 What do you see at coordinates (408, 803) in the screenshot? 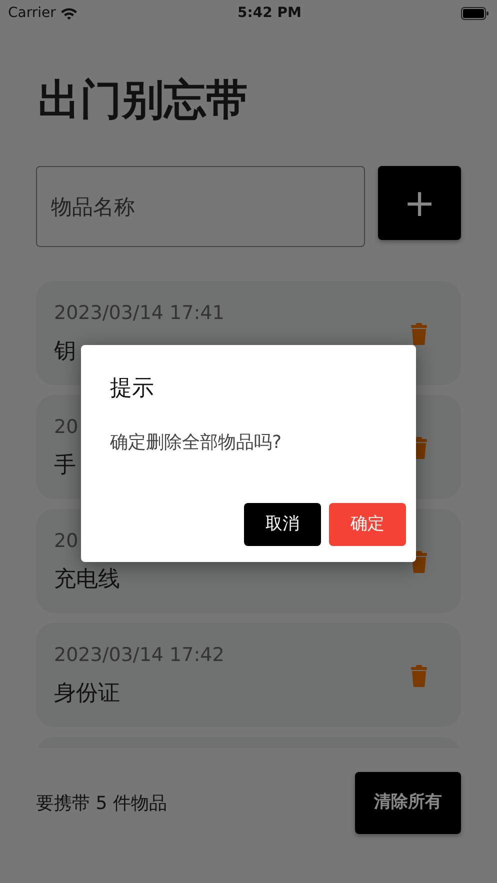
I see `clear-all-button: 清除所有` at bounding box center [408, 803].